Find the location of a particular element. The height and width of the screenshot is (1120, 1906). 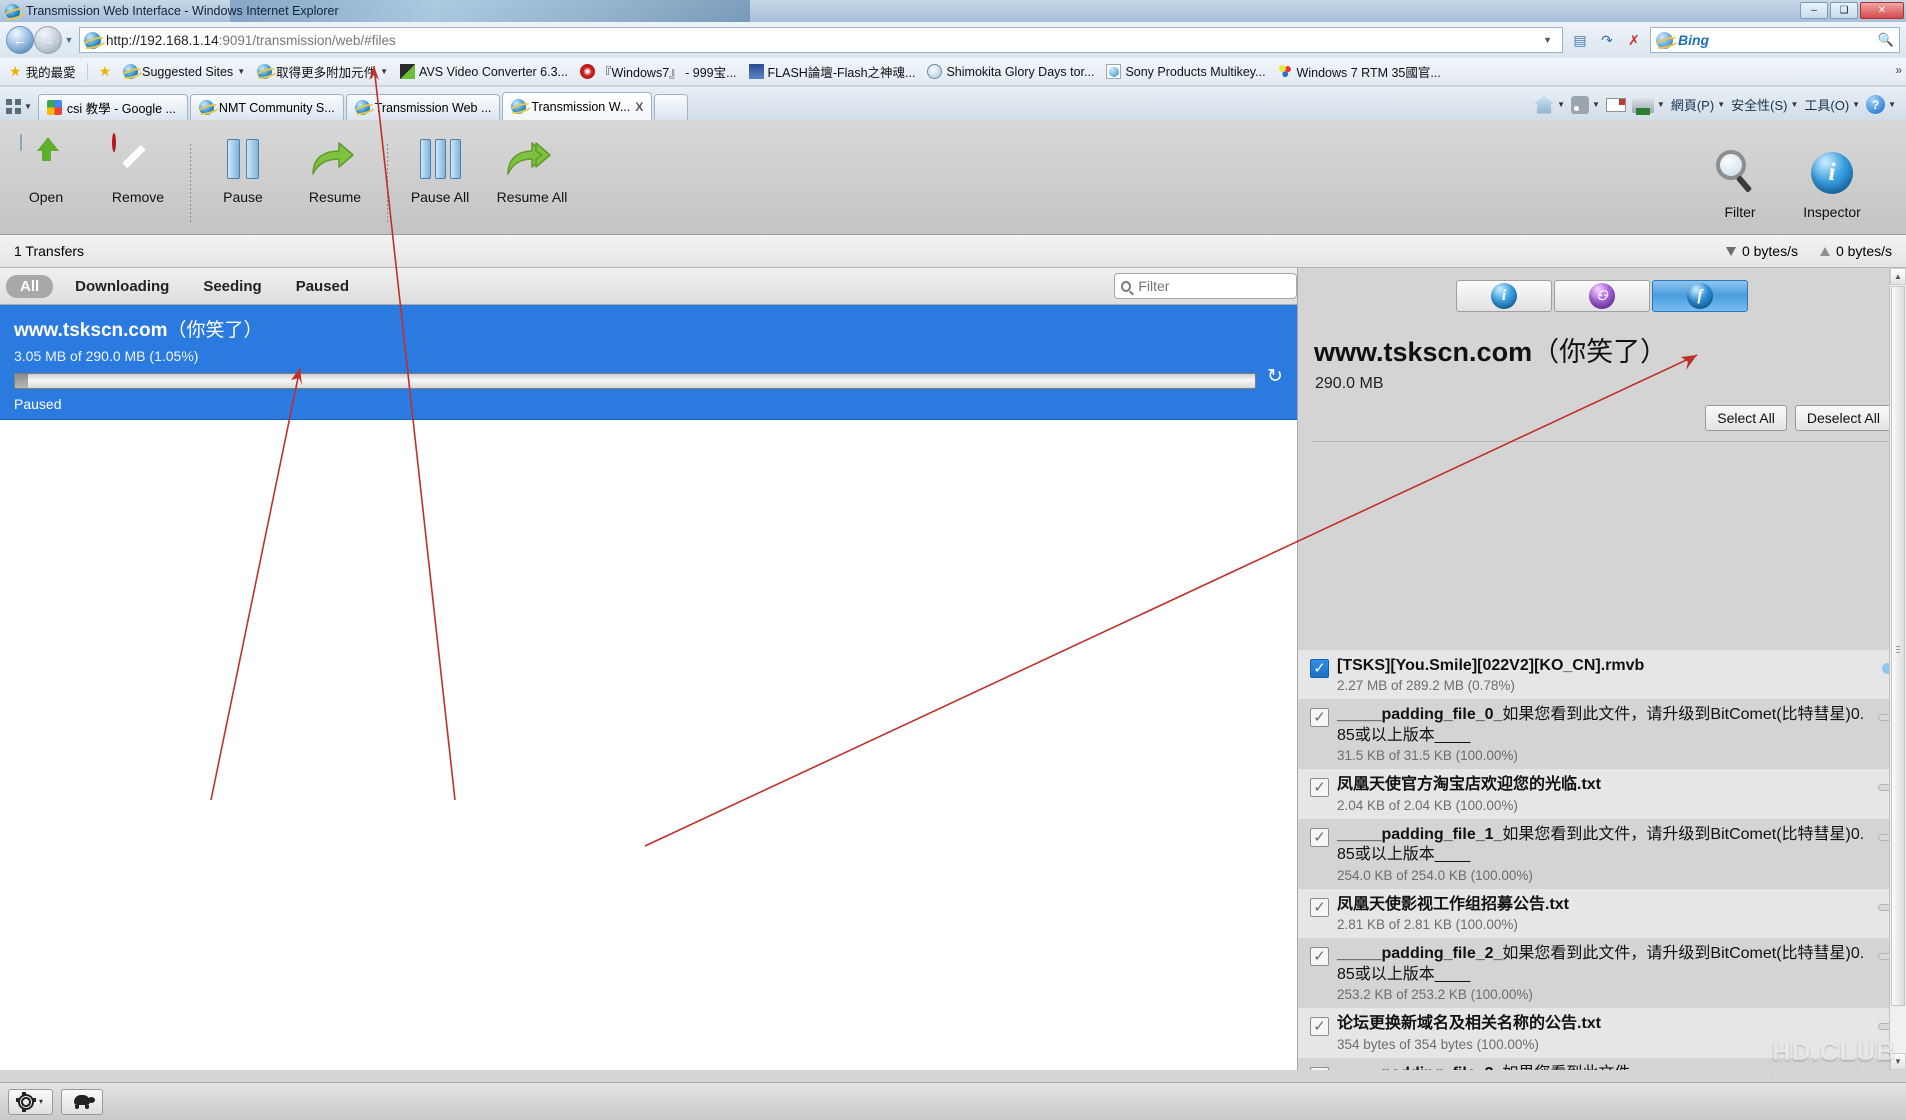

star-icon: ★ is located at coordinates (15, 71).